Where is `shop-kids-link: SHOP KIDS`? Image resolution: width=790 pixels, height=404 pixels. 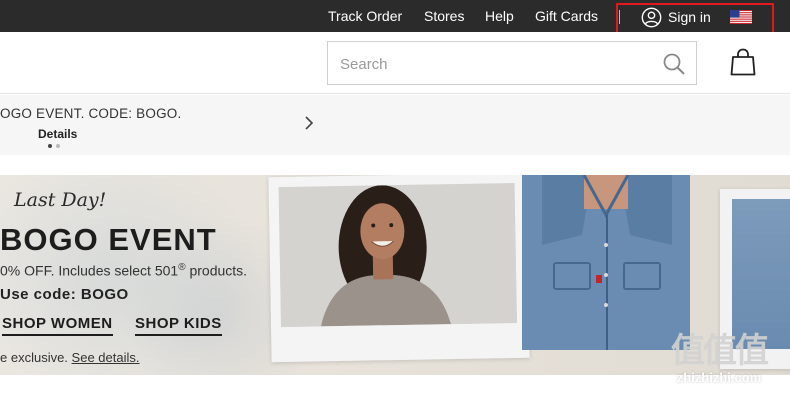
shop-kids-link: SHOP KIDS is located at coordinates (178, 325).